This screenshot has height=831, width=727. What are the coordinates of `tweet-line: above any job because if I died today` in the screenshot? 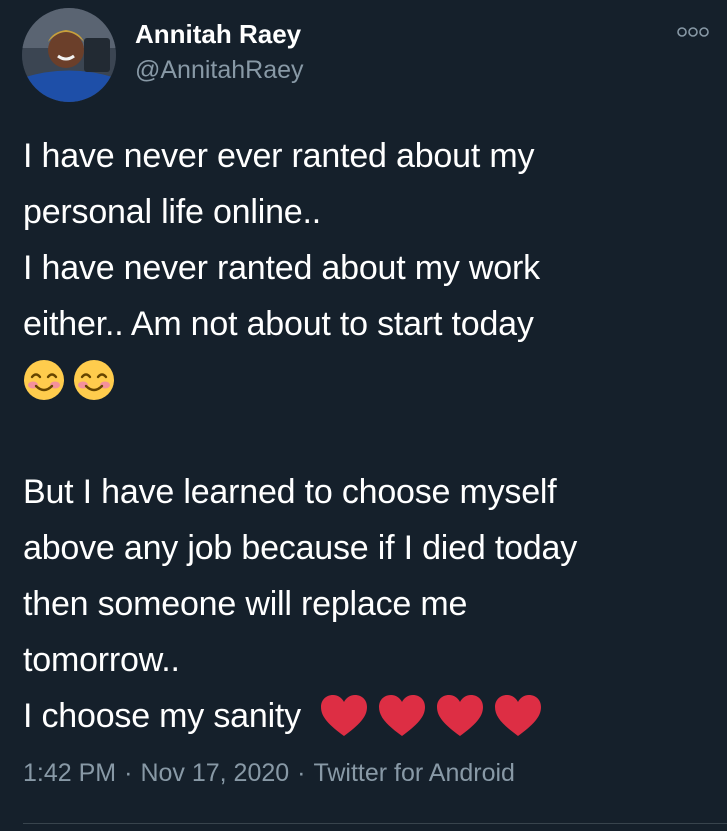 It's located at (300, 548).